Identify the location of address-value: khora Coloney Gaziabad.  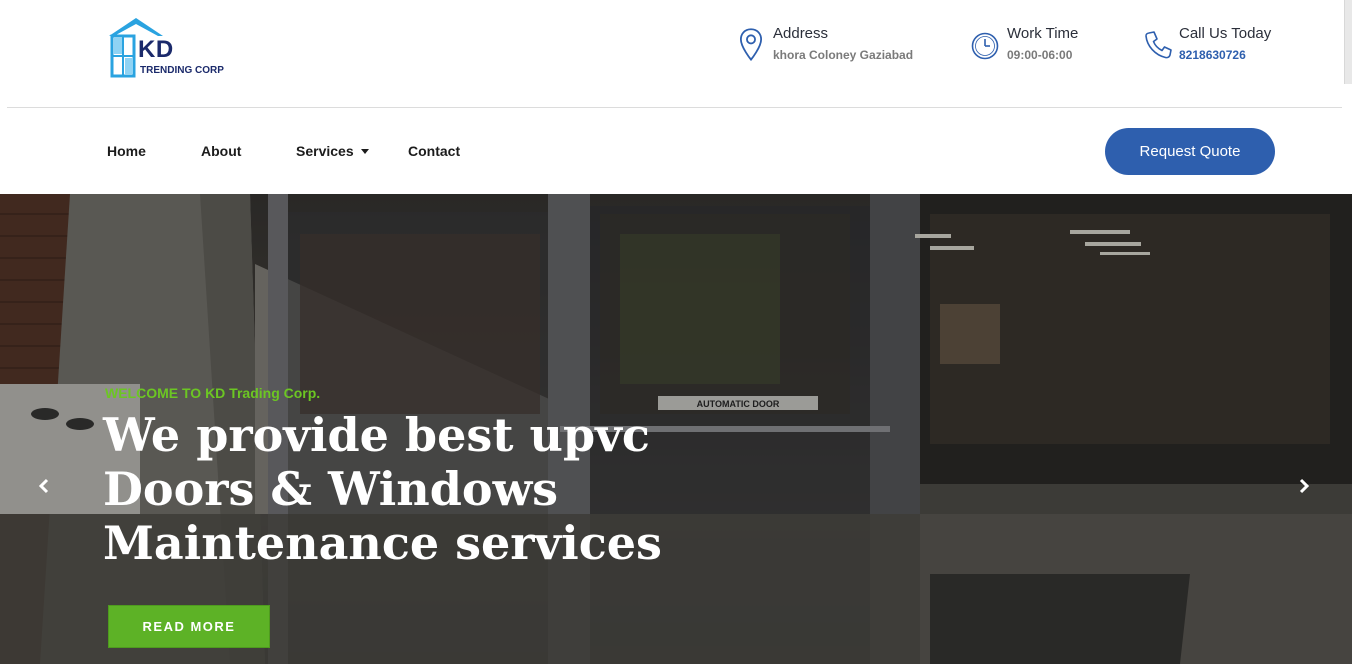
(843, 55).